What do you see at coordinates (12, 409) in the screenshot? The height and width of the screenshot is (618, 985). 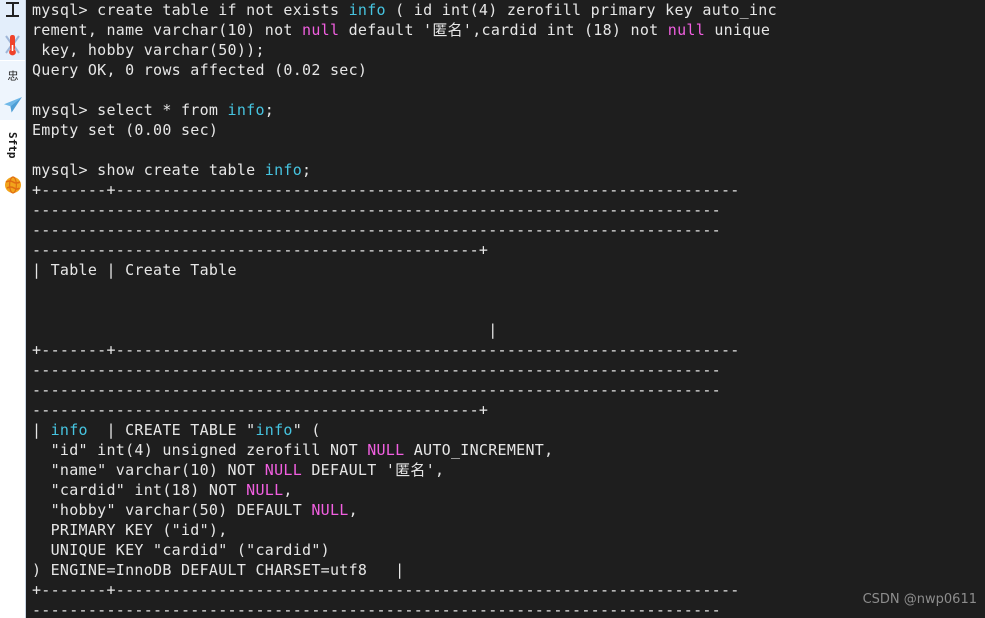 I see `sidebar-empty-area` at bounding box center [12, 409].